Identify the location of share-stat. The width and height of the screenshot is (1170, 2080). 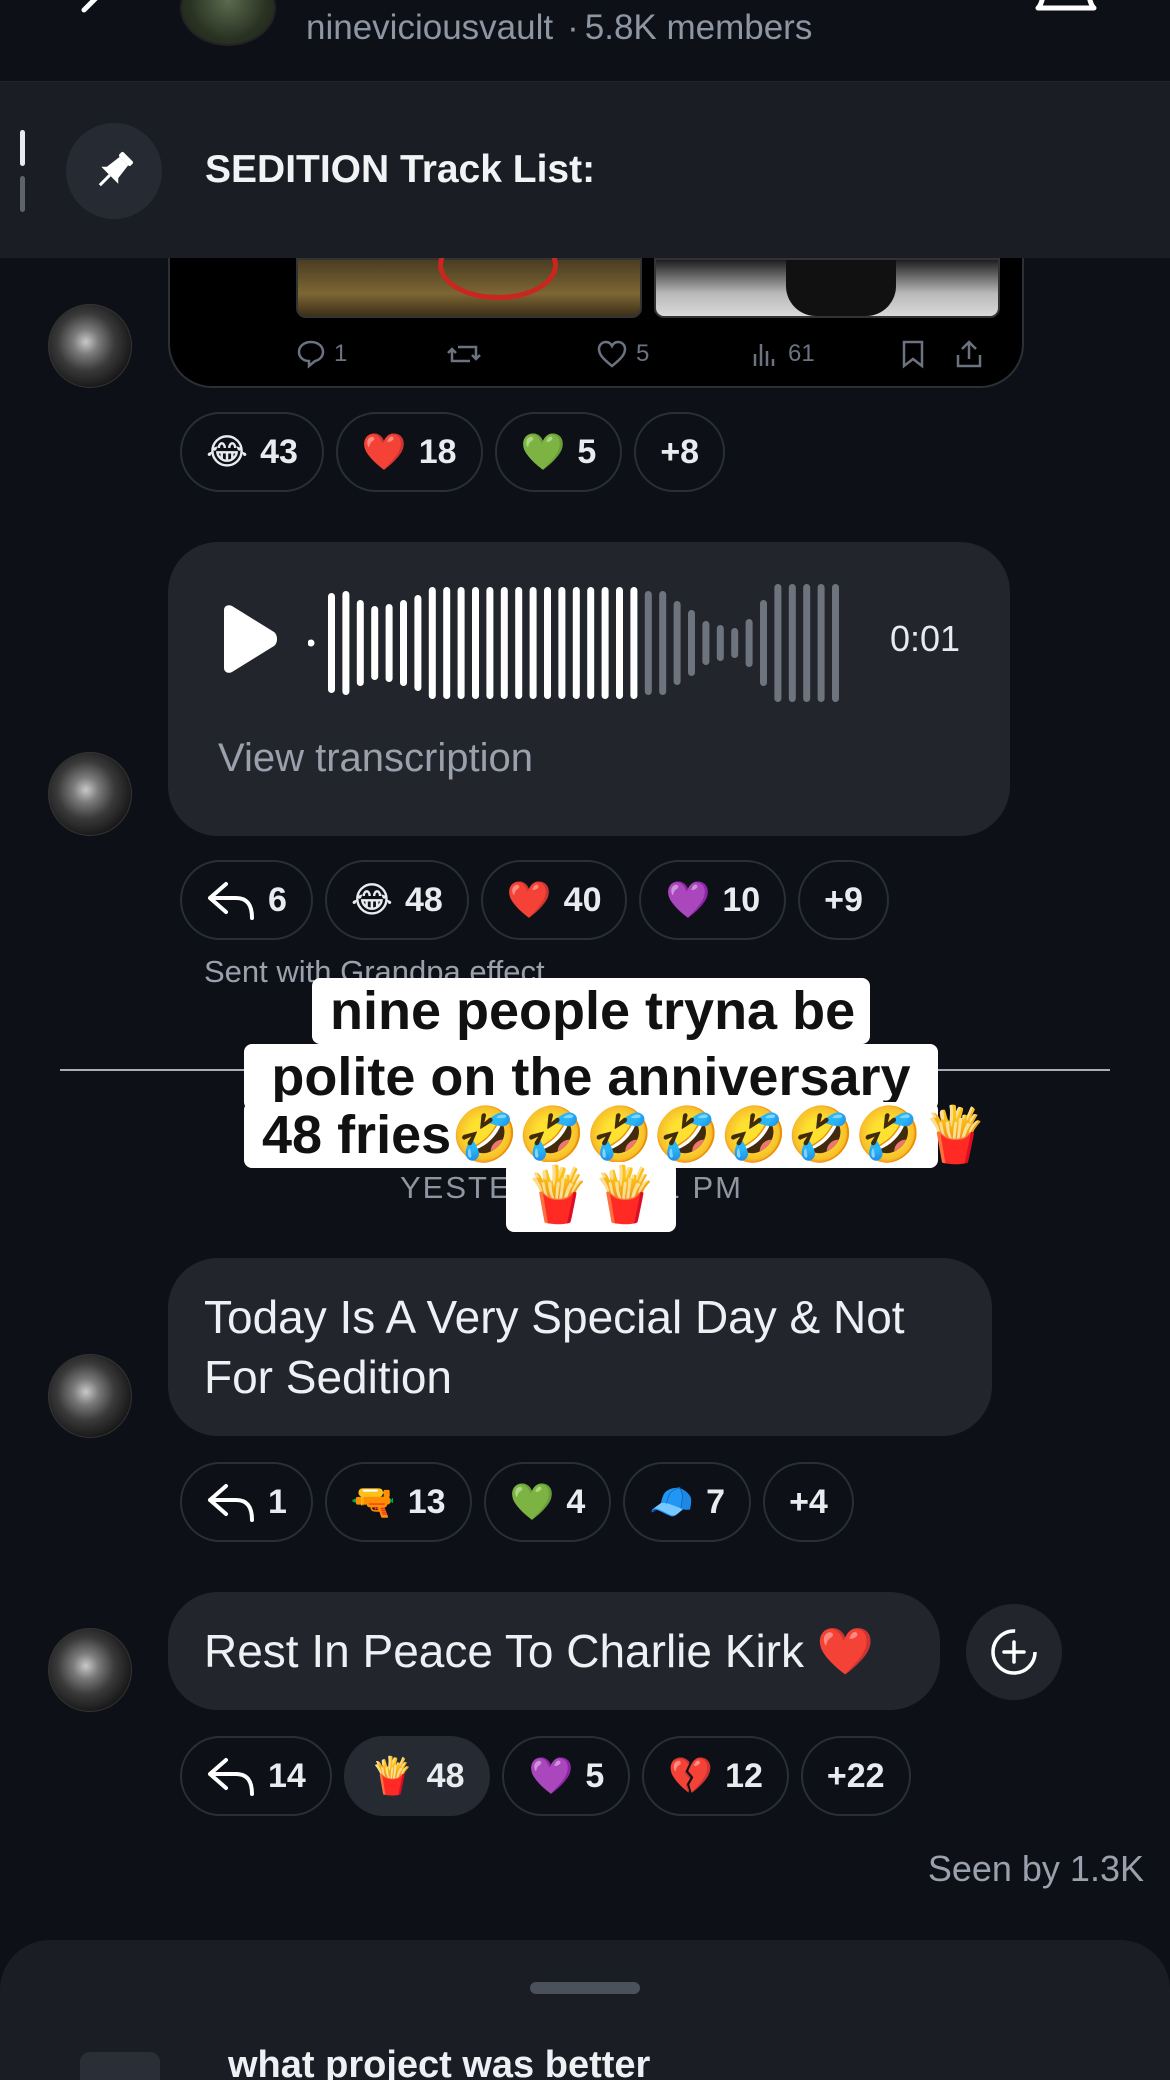
(969, 354).